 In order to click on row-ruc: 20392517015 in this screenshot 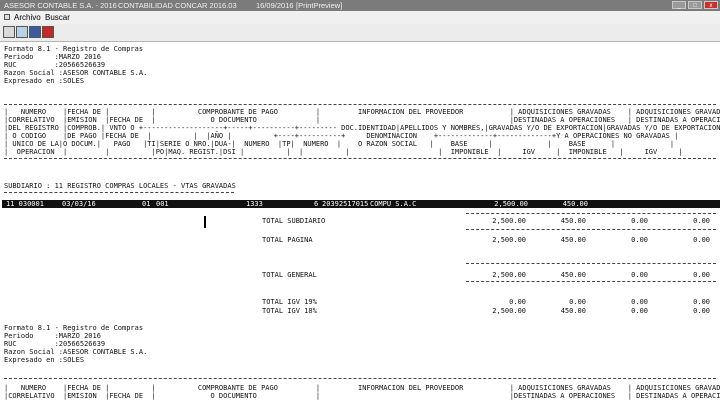, I will do `click(345, 204)`.